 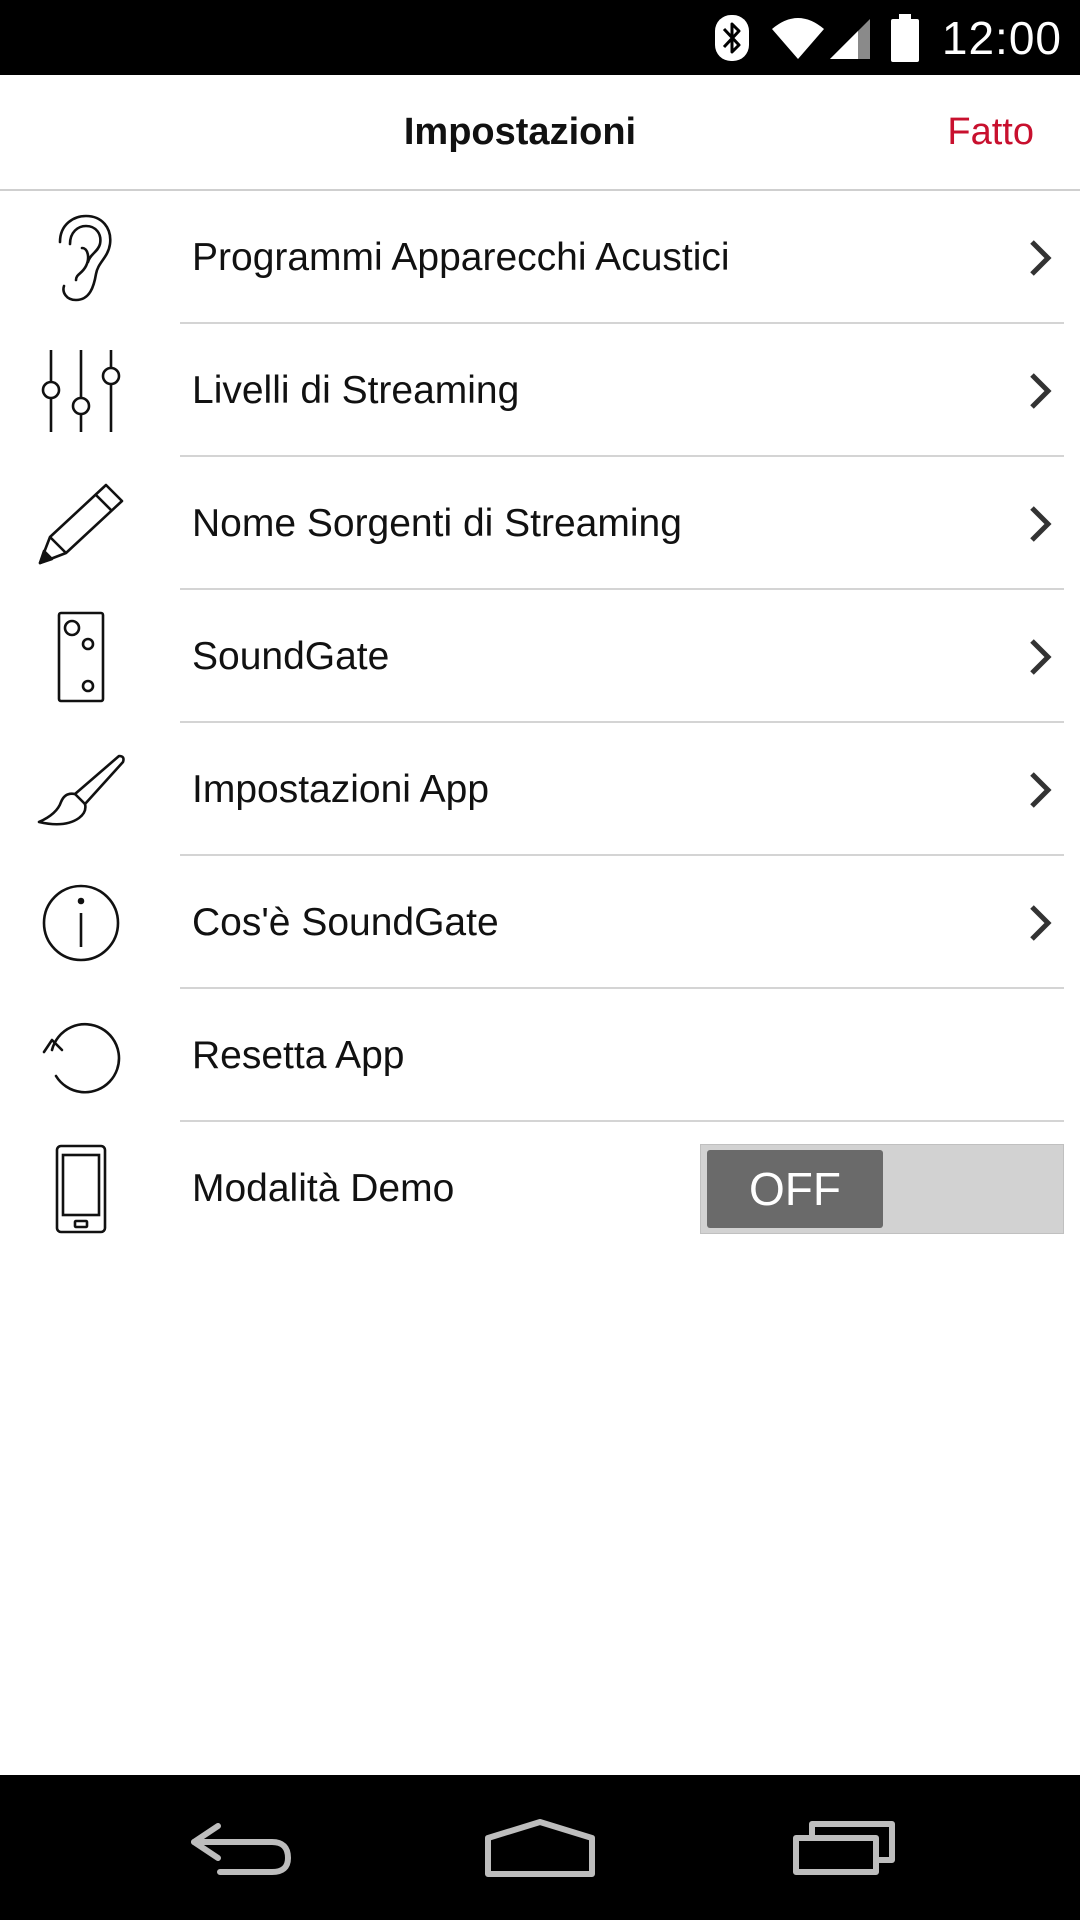 What do you see at coordinates (291, 656) in the screenshot?
I see `settings-item-label: SoundGate` at bounding box center [291, 656].